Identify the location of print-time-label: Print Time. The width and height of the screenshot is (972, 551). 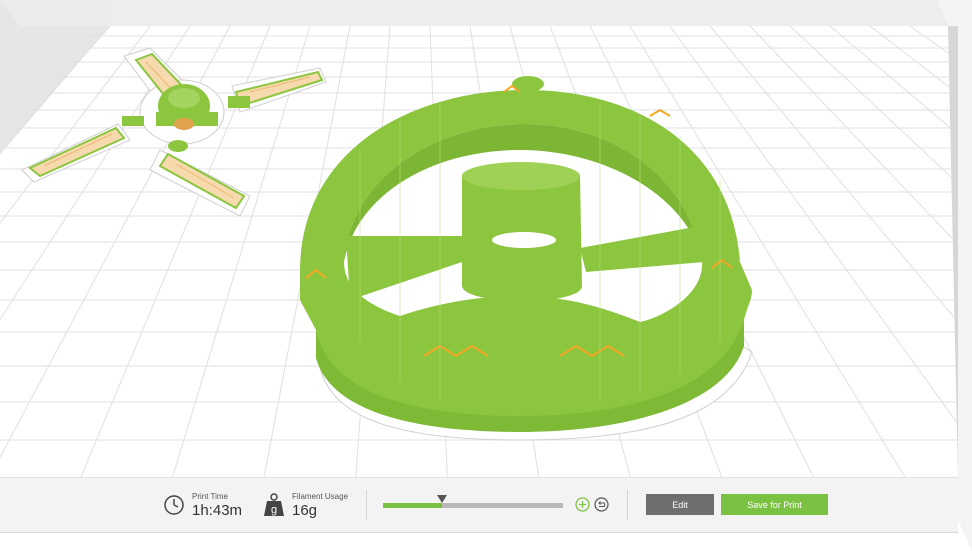
(210, 496).